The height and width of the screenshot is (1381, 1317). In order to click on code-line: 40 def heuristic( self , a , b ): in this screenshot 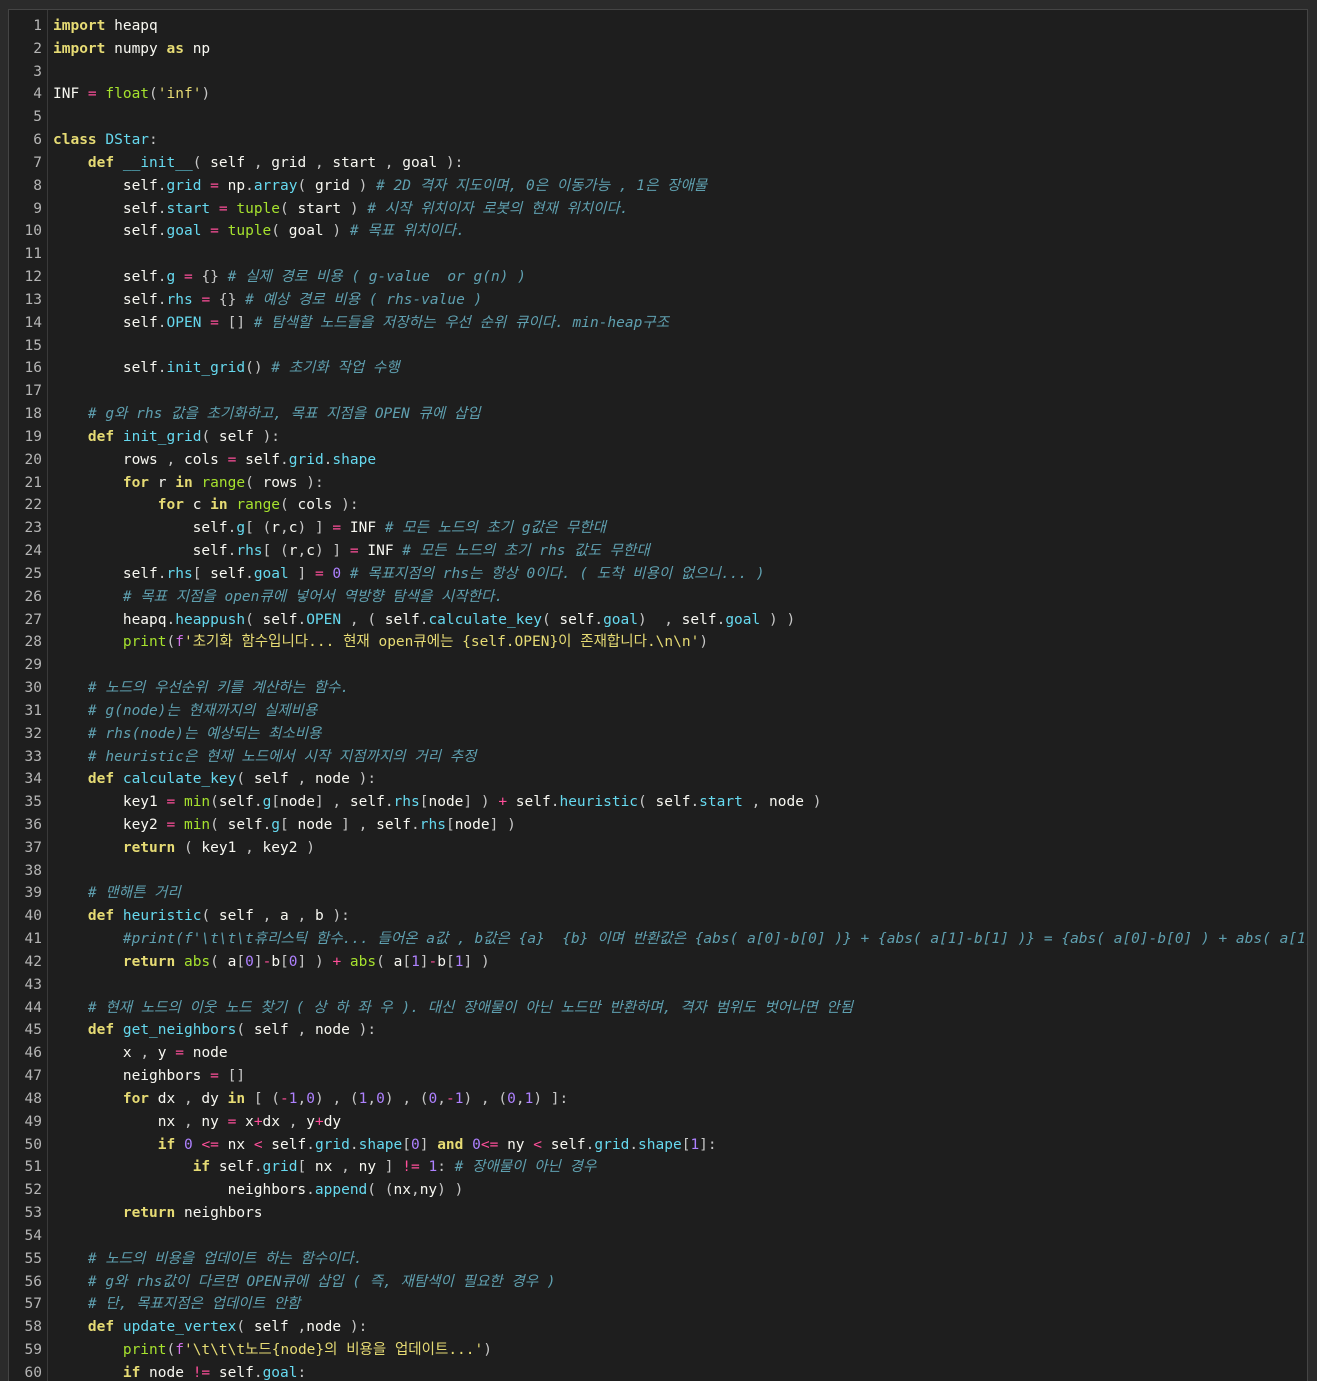, I will do `click(666, 916)`.